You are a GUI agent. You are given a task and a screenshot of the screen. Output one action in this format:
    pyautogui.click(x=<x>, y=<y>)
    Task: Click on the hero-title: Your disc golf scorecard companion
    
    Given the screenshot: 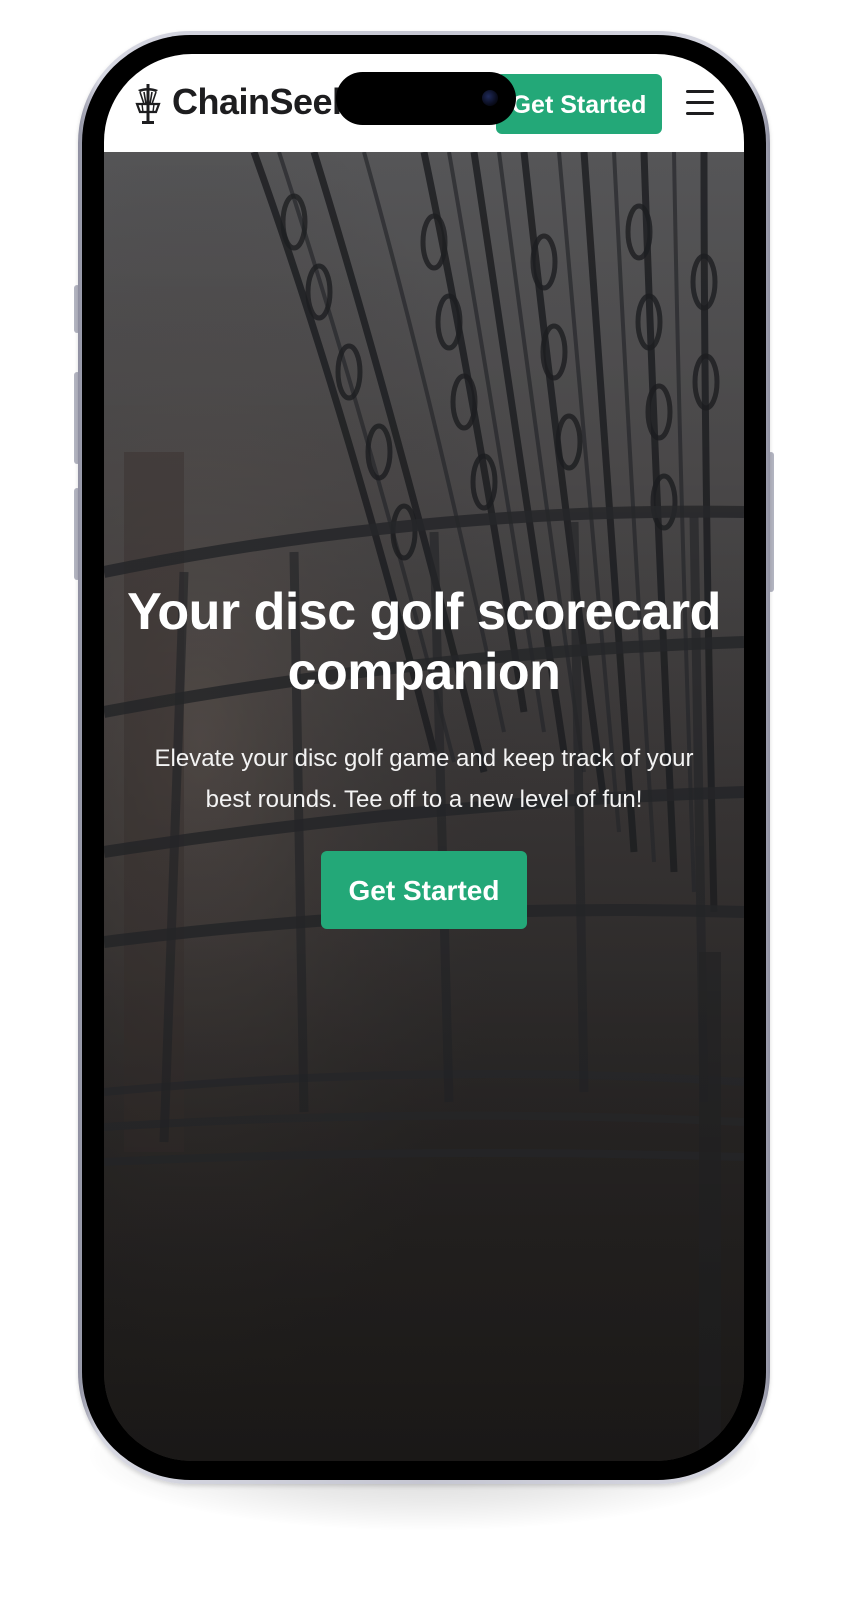 What is the action you would take?
    pyautogui.click(x=424, y=642)
    